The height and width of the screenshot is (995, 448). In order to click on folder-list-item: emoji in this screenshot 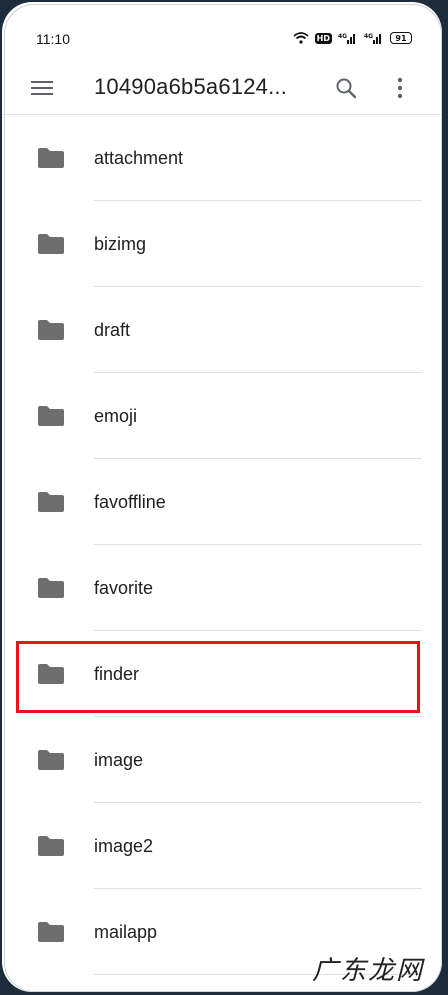, I will do `click(222, 416)`.